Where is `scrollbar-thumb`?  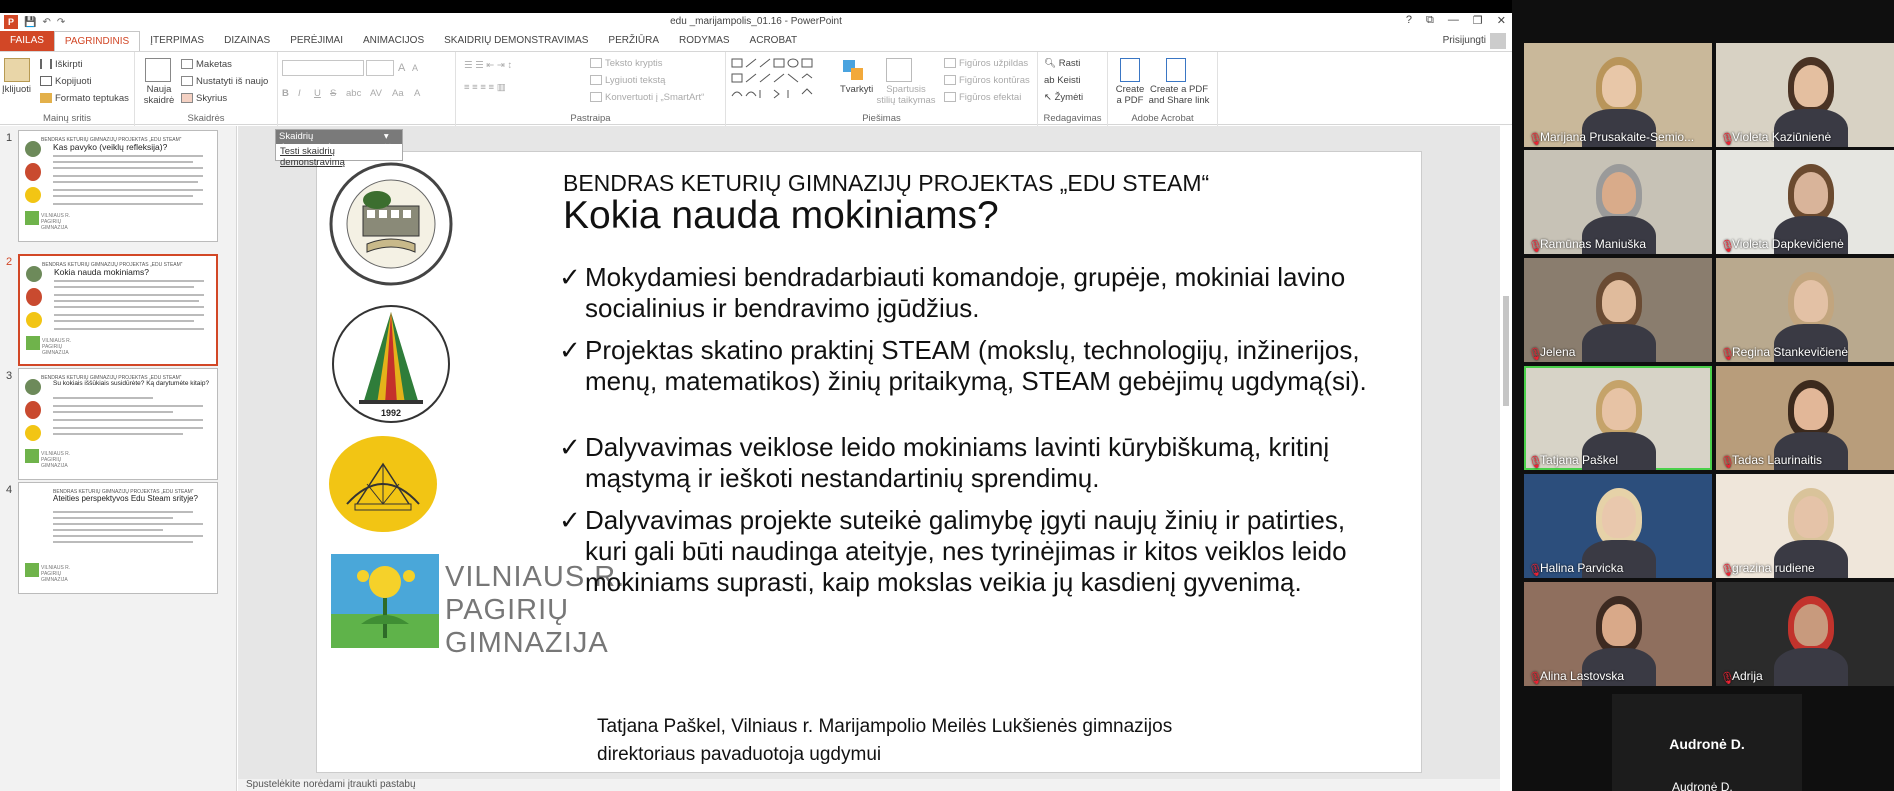 scrollbar-thumb is located at coordinates (1506, 351).